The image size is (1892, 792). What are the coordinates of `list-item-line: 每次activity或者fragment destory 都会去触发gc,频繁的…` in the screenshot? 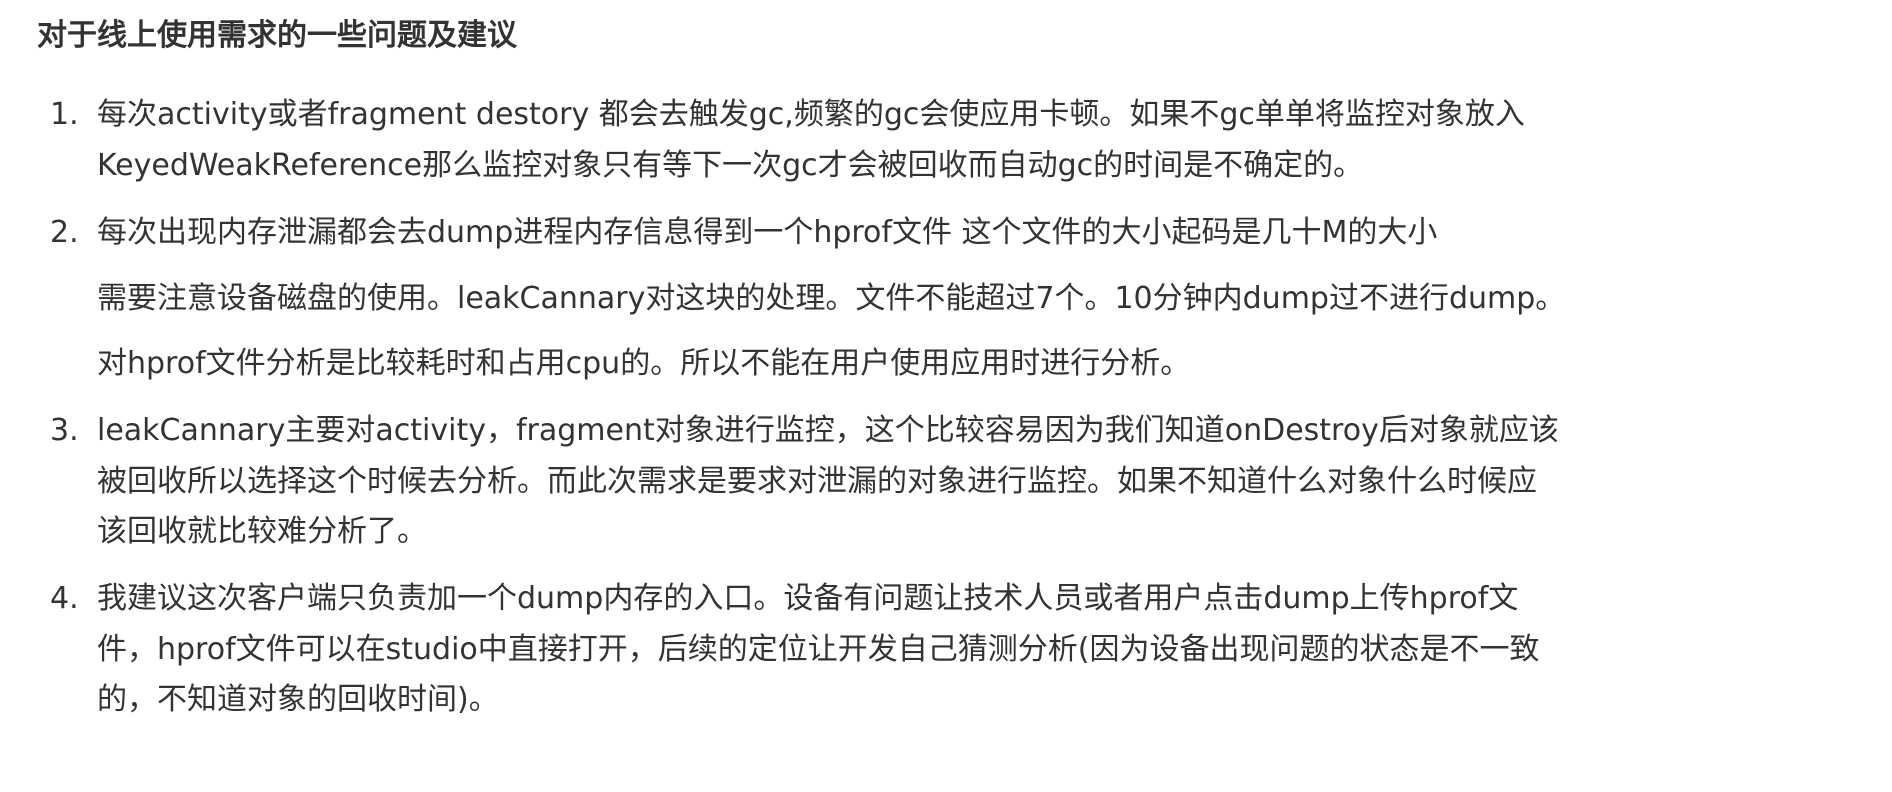 It's located at (811, 114).